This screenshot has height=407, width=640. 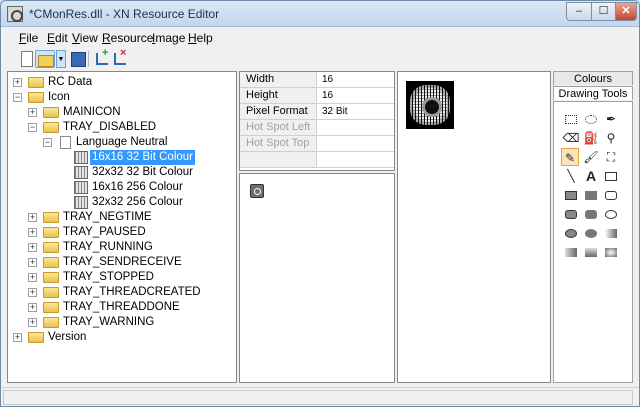 I want to click on tree-item-label: 32x32 256 Colour, so click(x=137, y=202).